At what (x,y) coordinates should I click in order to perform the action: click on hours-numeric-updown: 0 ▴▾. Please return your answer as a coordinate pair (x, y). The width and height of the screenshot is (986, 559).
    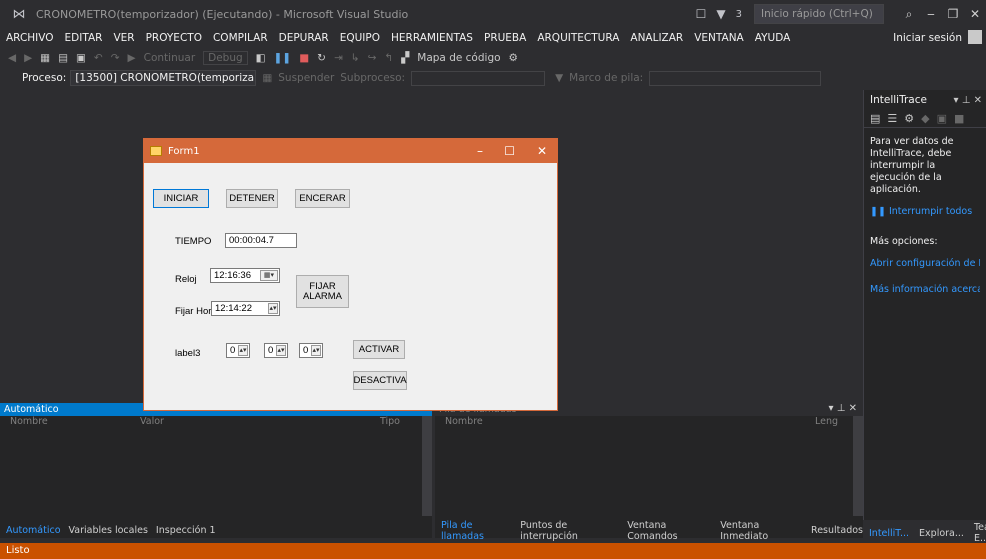
    Looking at the image, I should click on (238, 350).